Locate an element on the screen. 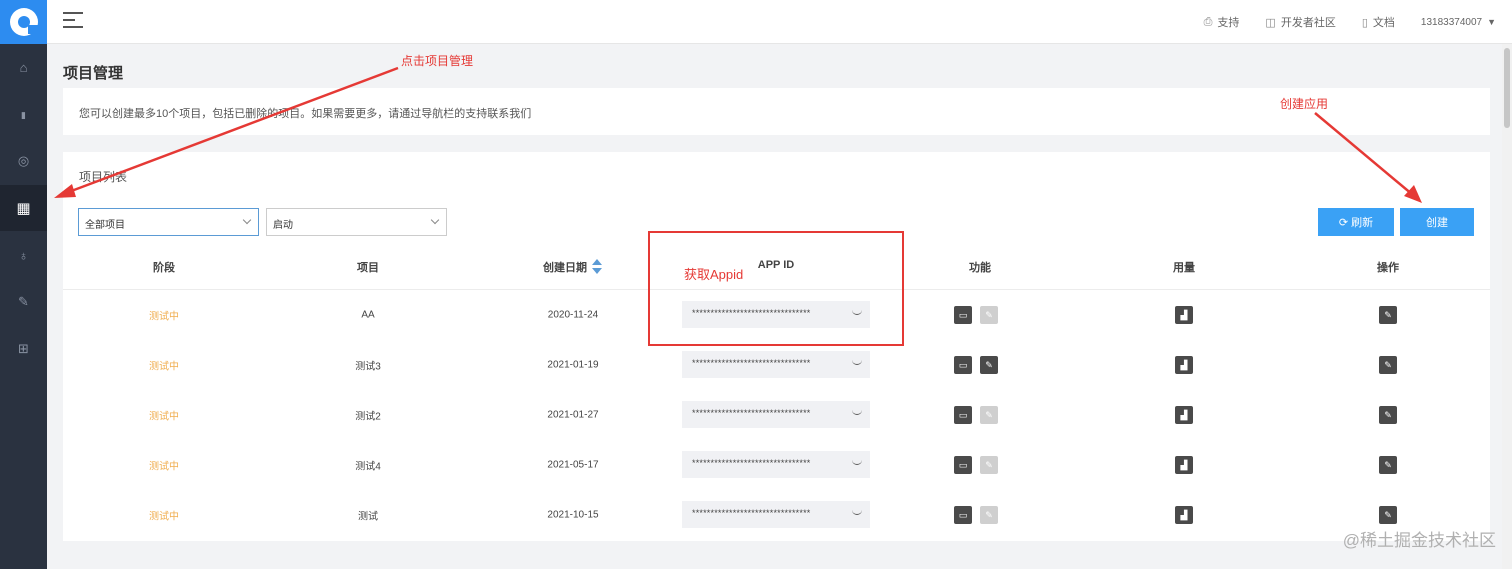 The height and width of the screenshot is (569, 1512). created-date: 2021-05-17 is located at coordinates (573, 465).